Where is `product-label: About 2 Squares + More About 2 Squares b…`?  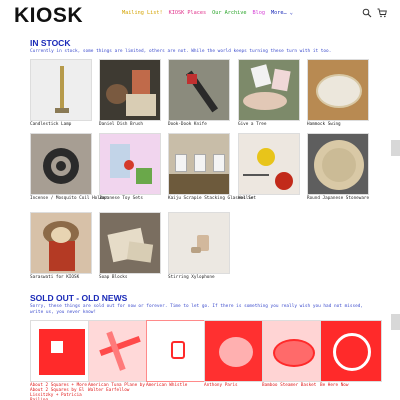 product-label: About 2 Squares + More About 2 Squares b… is located at coordinates (61, 391).